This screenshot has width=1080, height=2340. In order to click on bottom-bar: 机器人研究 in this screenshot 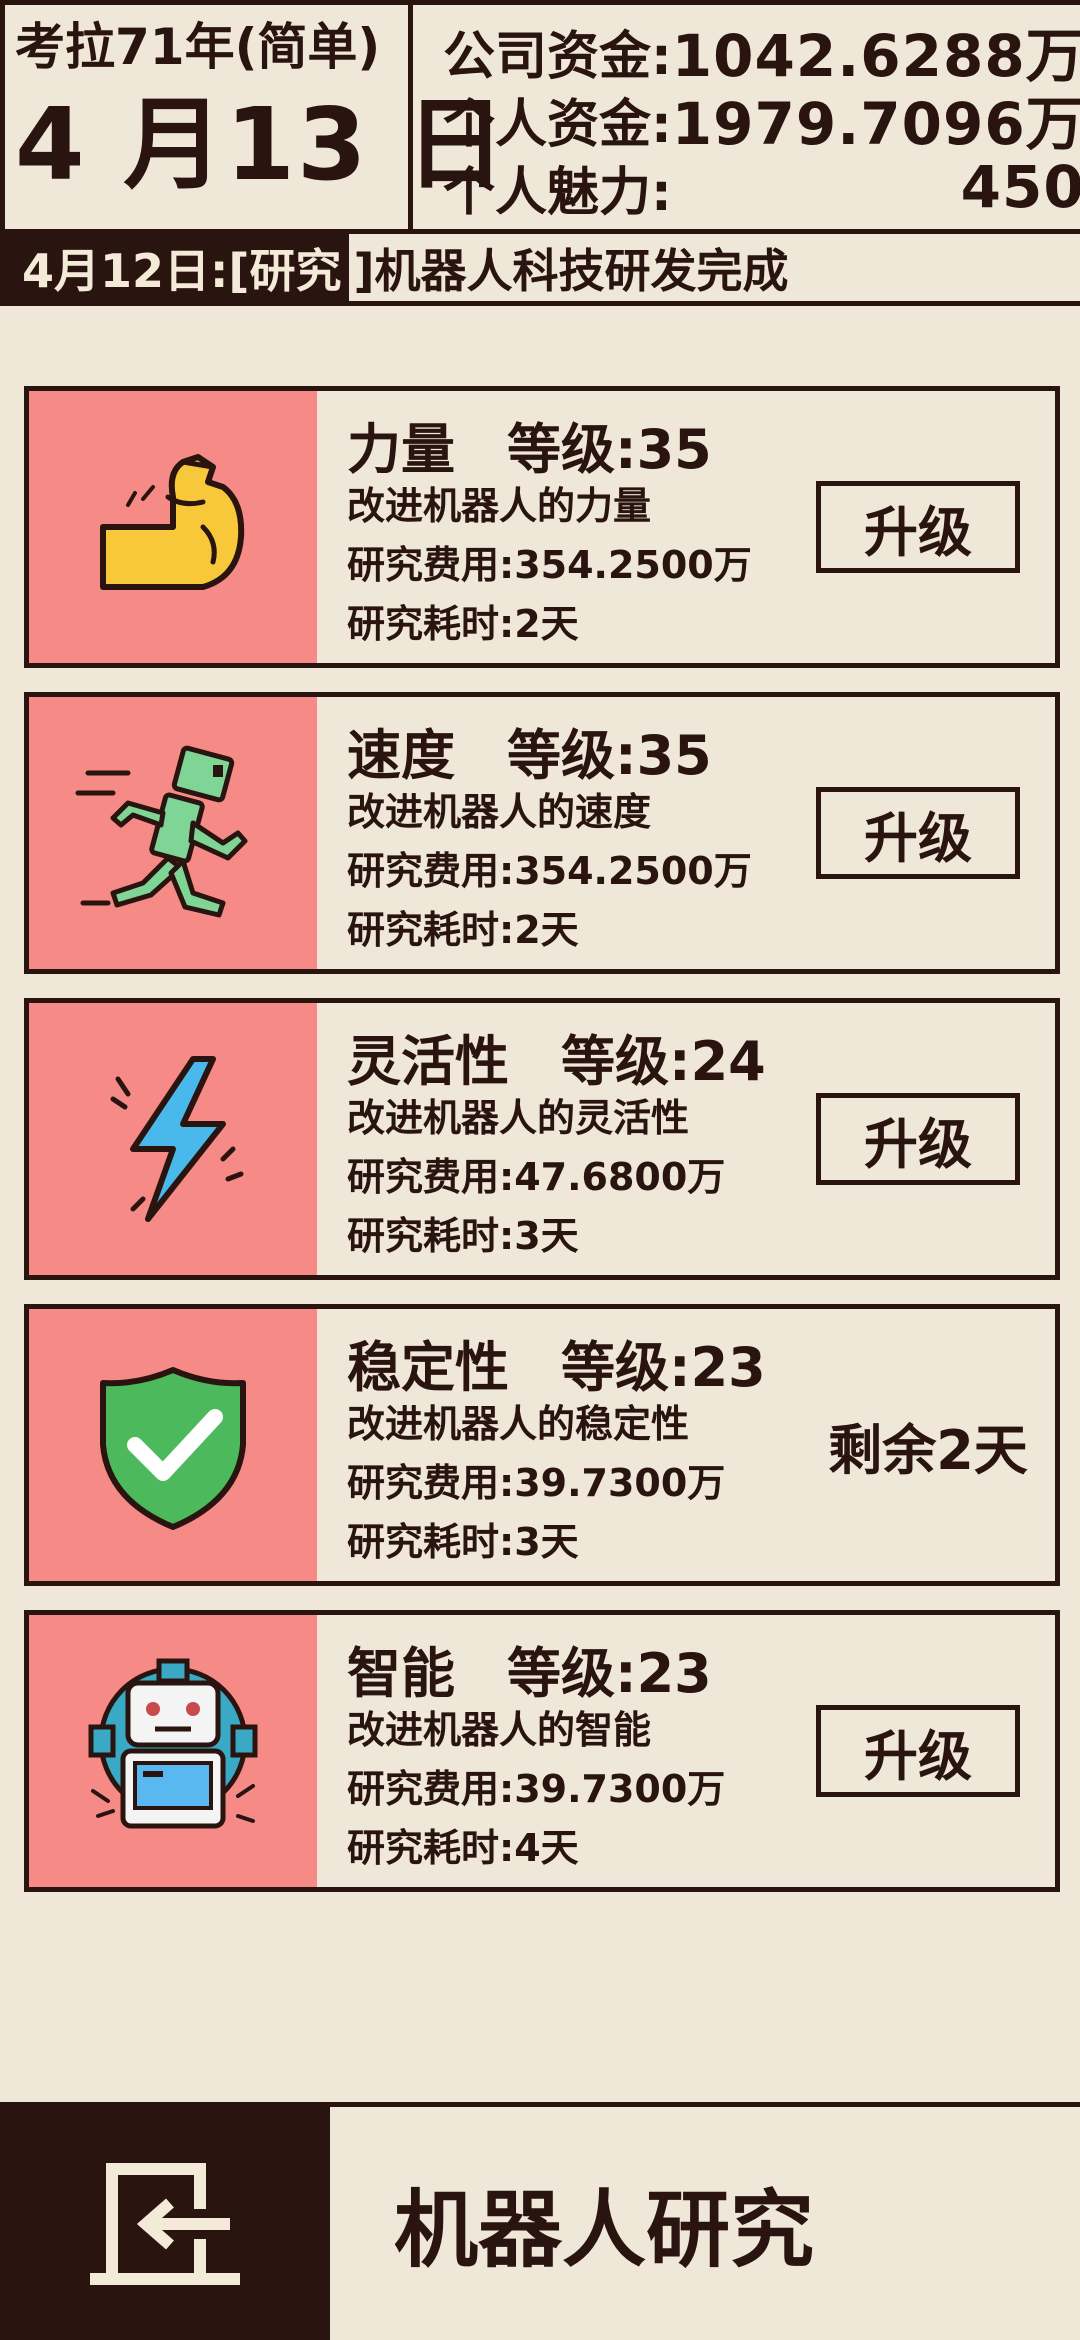, I will do `click(540, 2221)`.